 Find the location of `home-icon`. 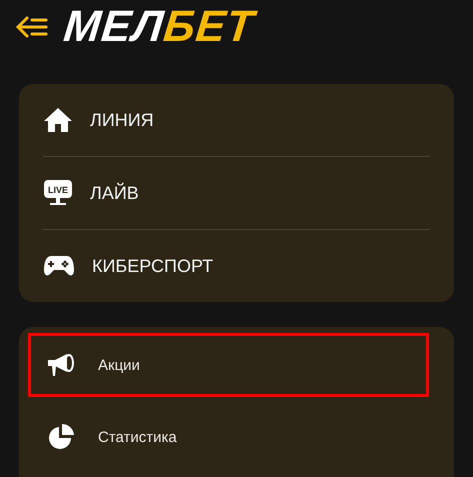

home-icon is located at coordinates (58, 120).